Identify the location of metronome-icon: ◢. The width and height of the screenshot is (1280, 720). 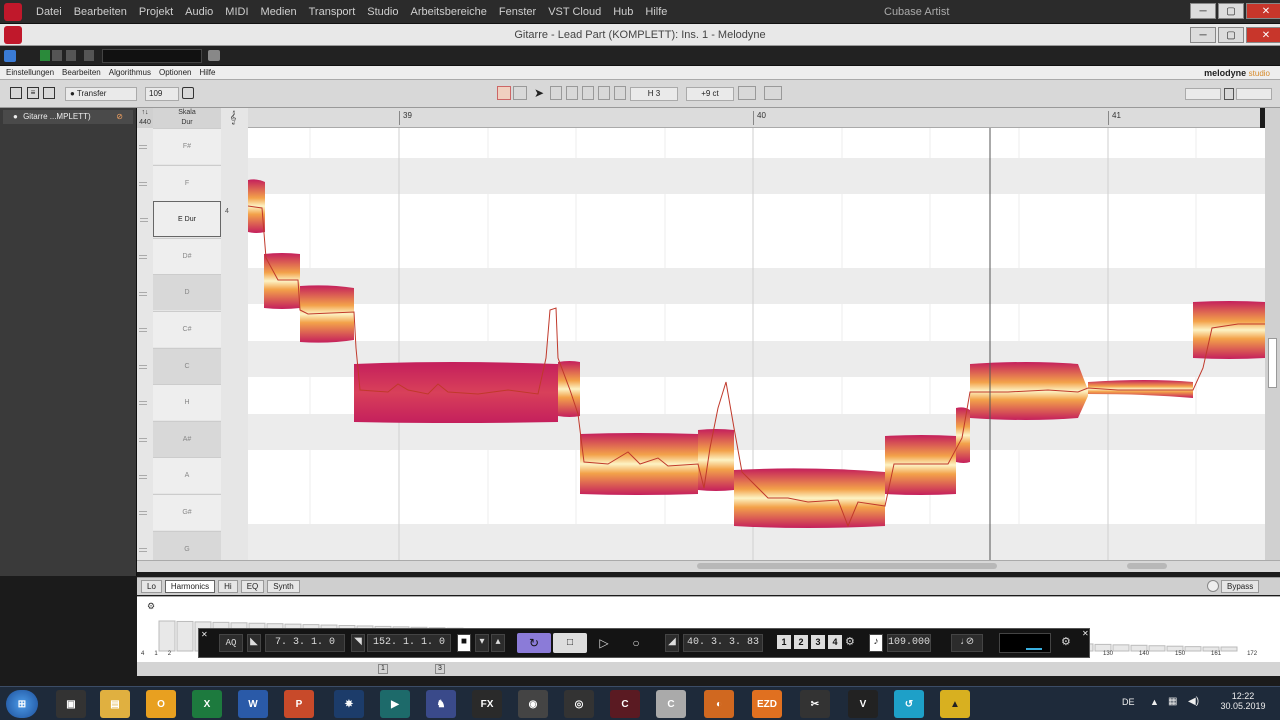
(672, 643).